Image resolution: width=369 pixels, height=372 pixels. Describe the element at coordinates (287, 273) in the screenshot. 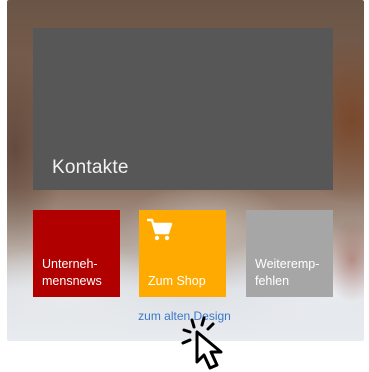

I see `recommend-tile-label: Weiteremp- fehlen` at that location.